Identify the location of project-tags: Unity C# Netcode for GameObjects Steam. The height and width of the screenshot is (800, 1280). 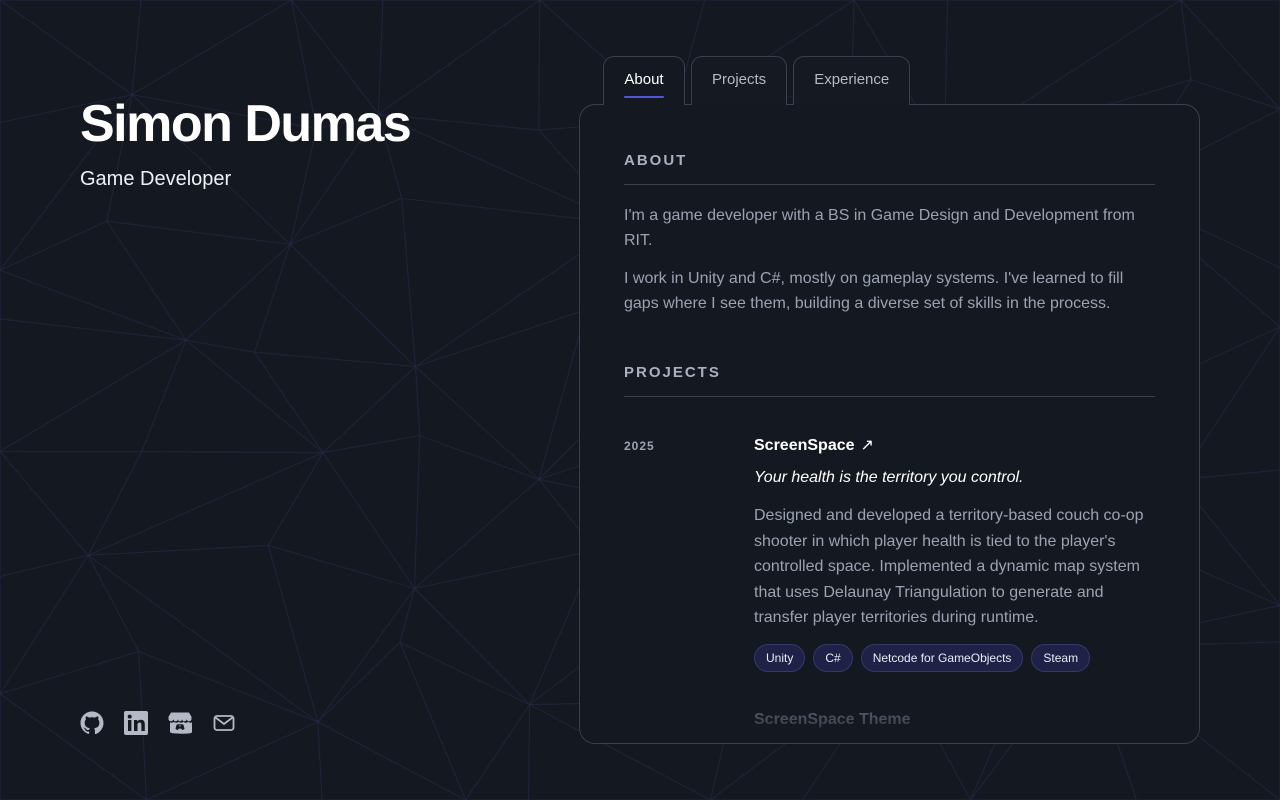
(954, 657).